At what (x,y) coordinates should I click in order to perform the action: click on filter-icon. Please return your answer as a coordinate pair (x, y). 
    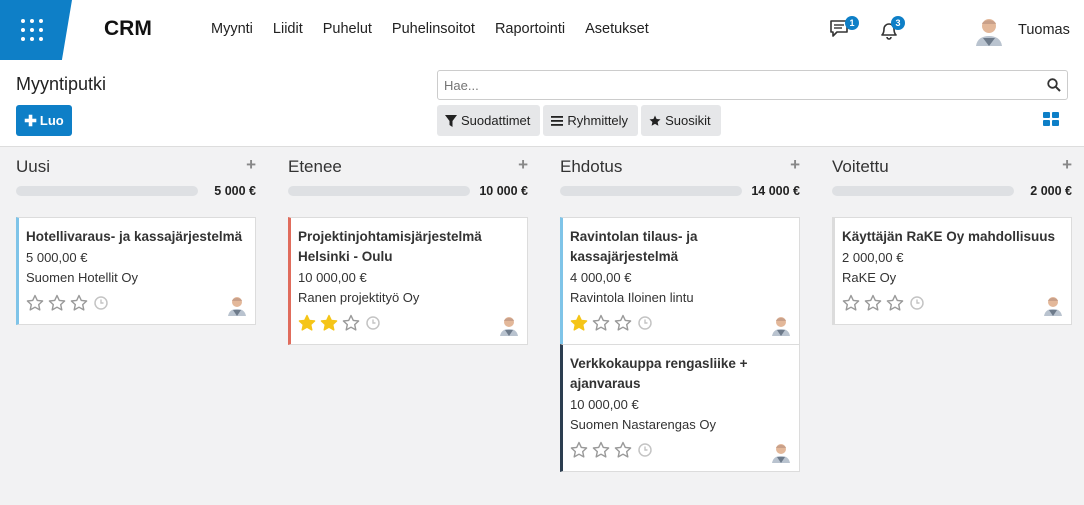
    Looking at the image, I should click on (451, 120).